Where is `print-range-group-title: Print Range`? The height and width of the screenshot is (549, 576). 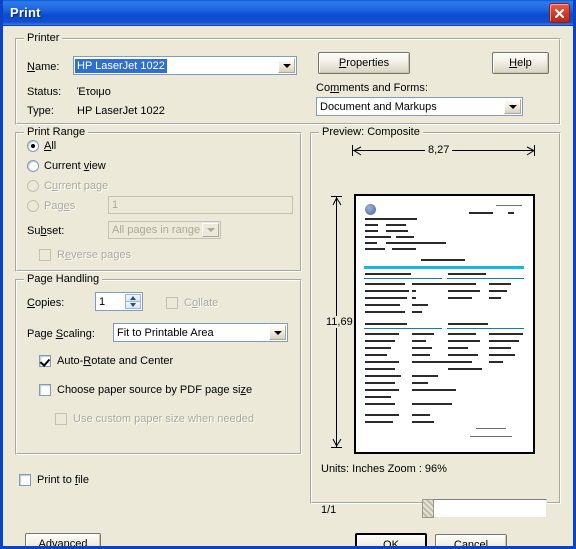 print-range-group-title: Print Range is located at coordinates (56, 132).